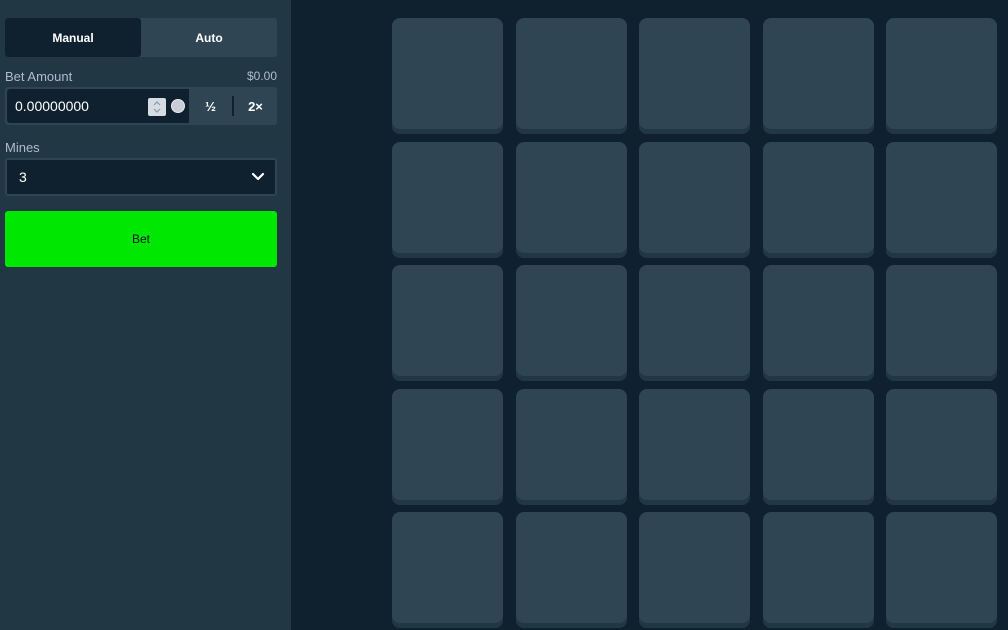  What do you see at coordinates (141, 147) in the screenshot?
I see `mines-label-row: Mines` at bounding box center [141, 147].